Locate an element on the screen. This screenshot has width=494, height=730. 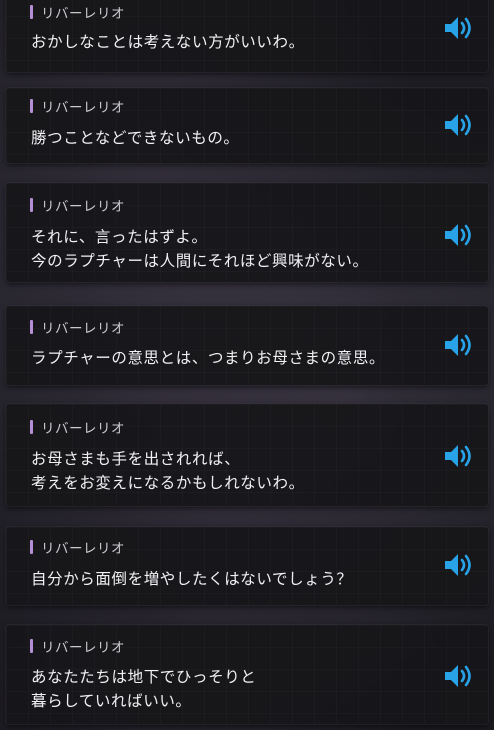
dialogue-line: ラプチャーの意思とは、つまりお母さまの意思。 is located at coordinates (208, 358).